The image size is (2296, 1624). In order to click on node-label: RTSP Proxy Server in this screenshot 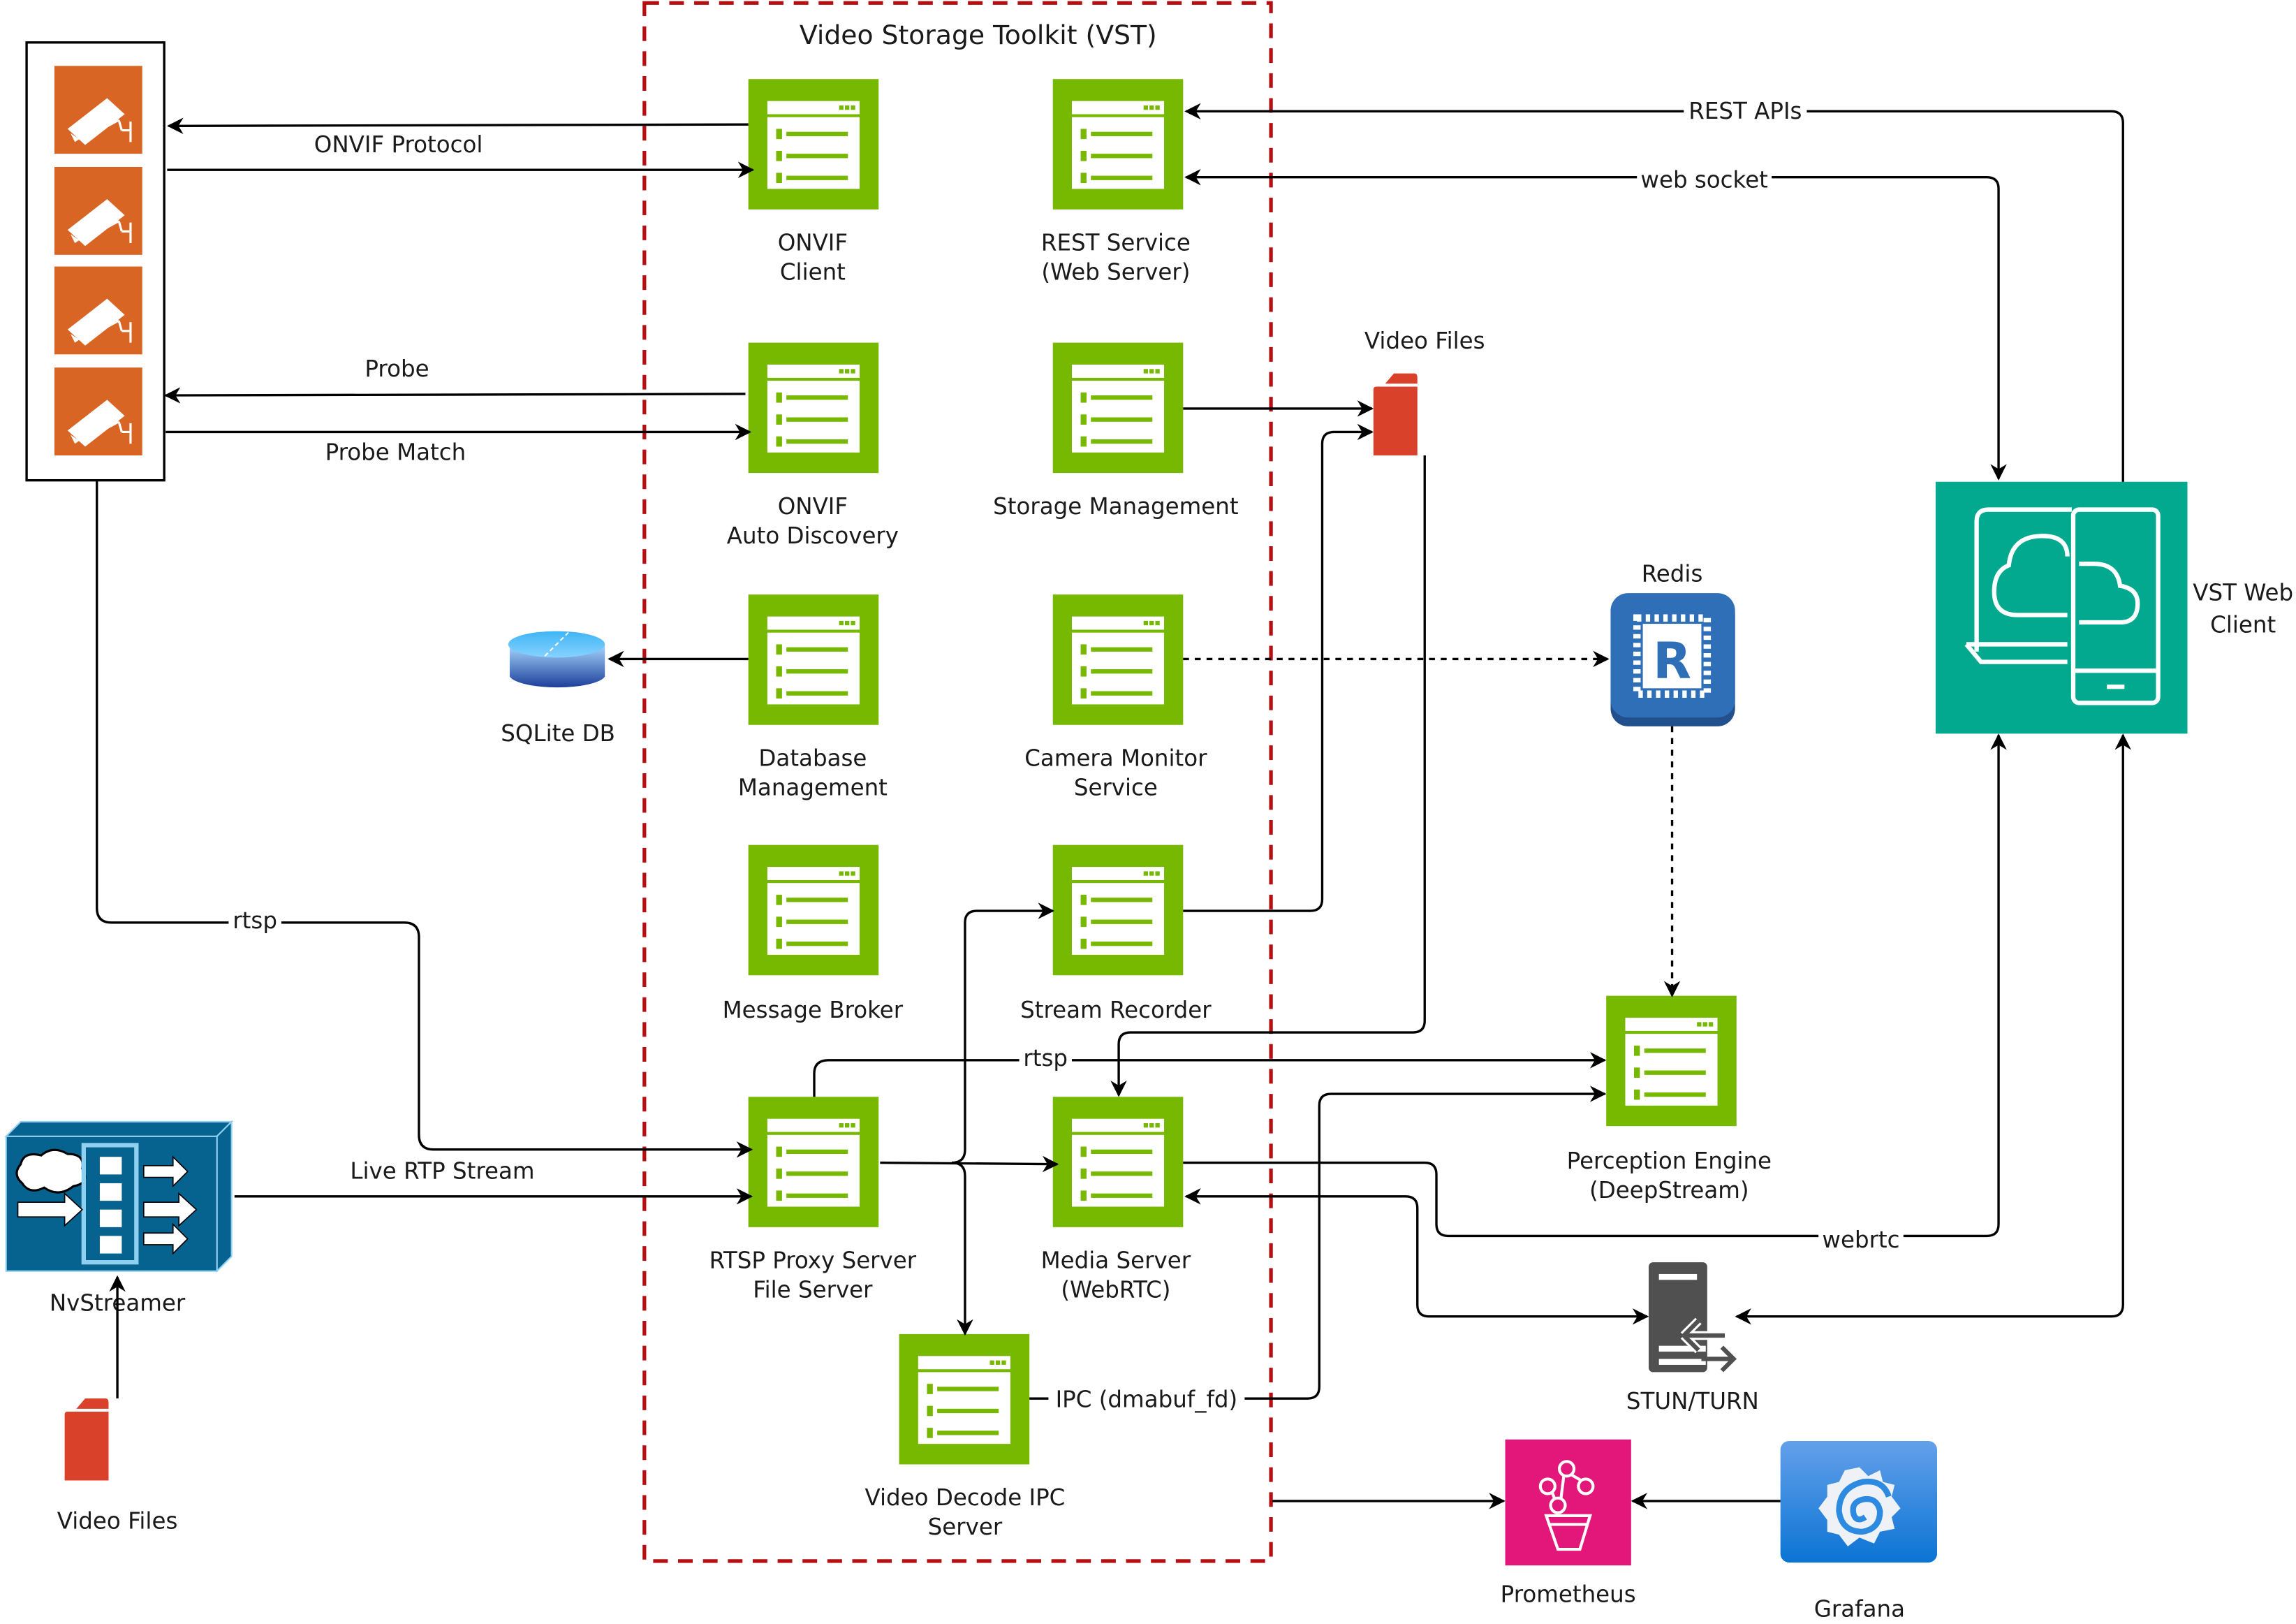, I will do `click(813, 1261)`.